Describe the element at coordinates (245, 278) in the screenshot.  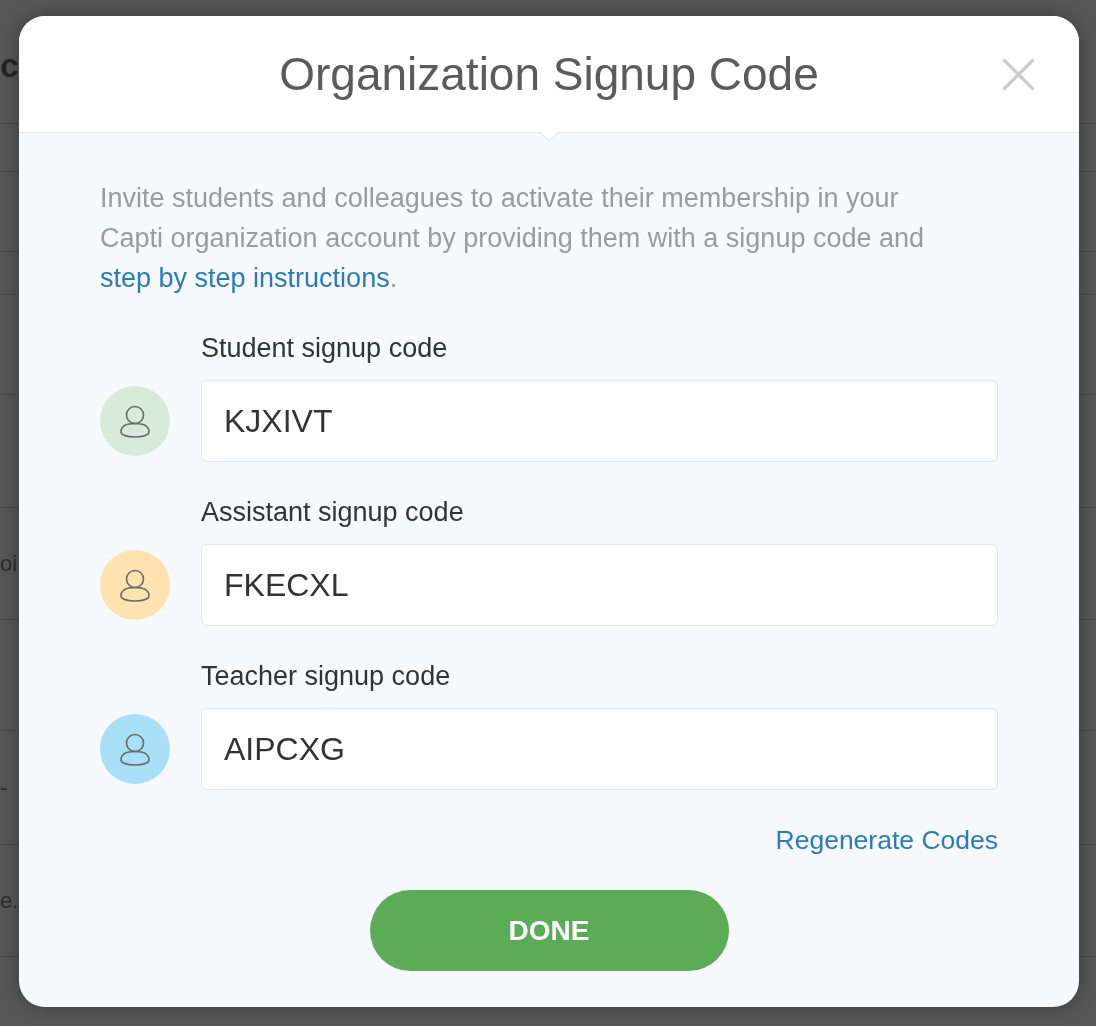
I see `instructions-link: step by step instructions` at that location.